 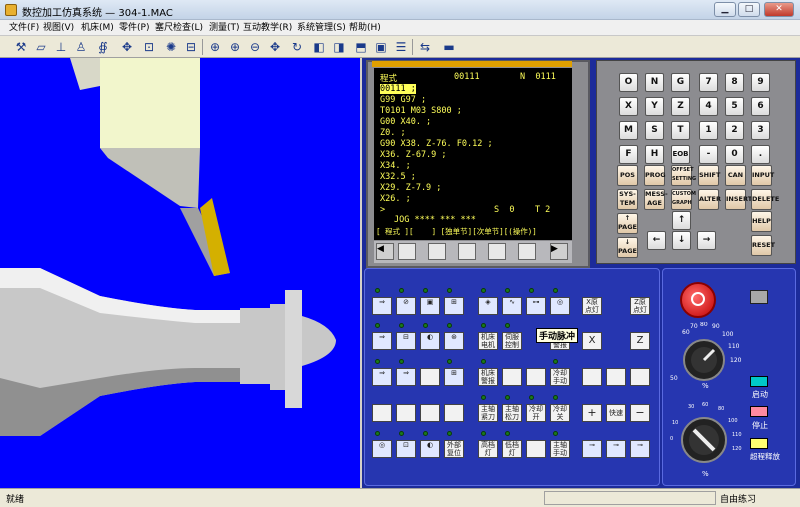 What do you see at coordinates (627, 175) in the screenshot?
I see `key-pos: POS` at bounding box center [627, 175].